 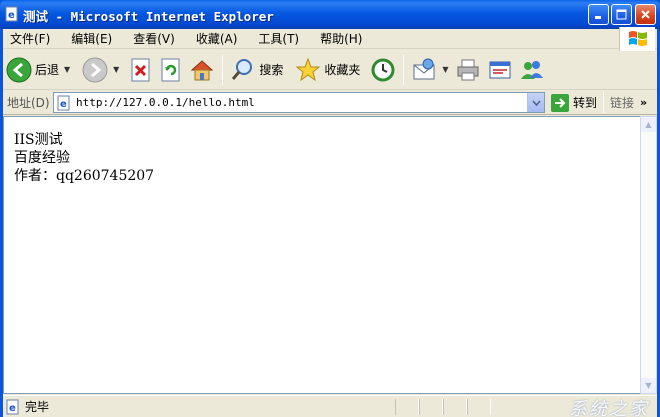 I want to click on close-icon, so click(x=645, y=14).